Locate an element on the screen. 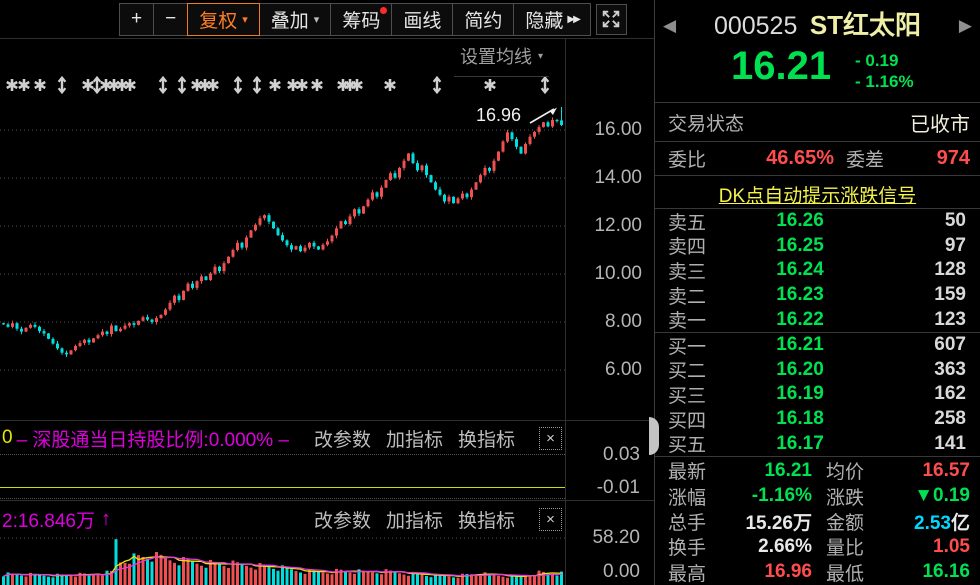  stat-value-unit: 亿 is located at coordinates (960, 523).